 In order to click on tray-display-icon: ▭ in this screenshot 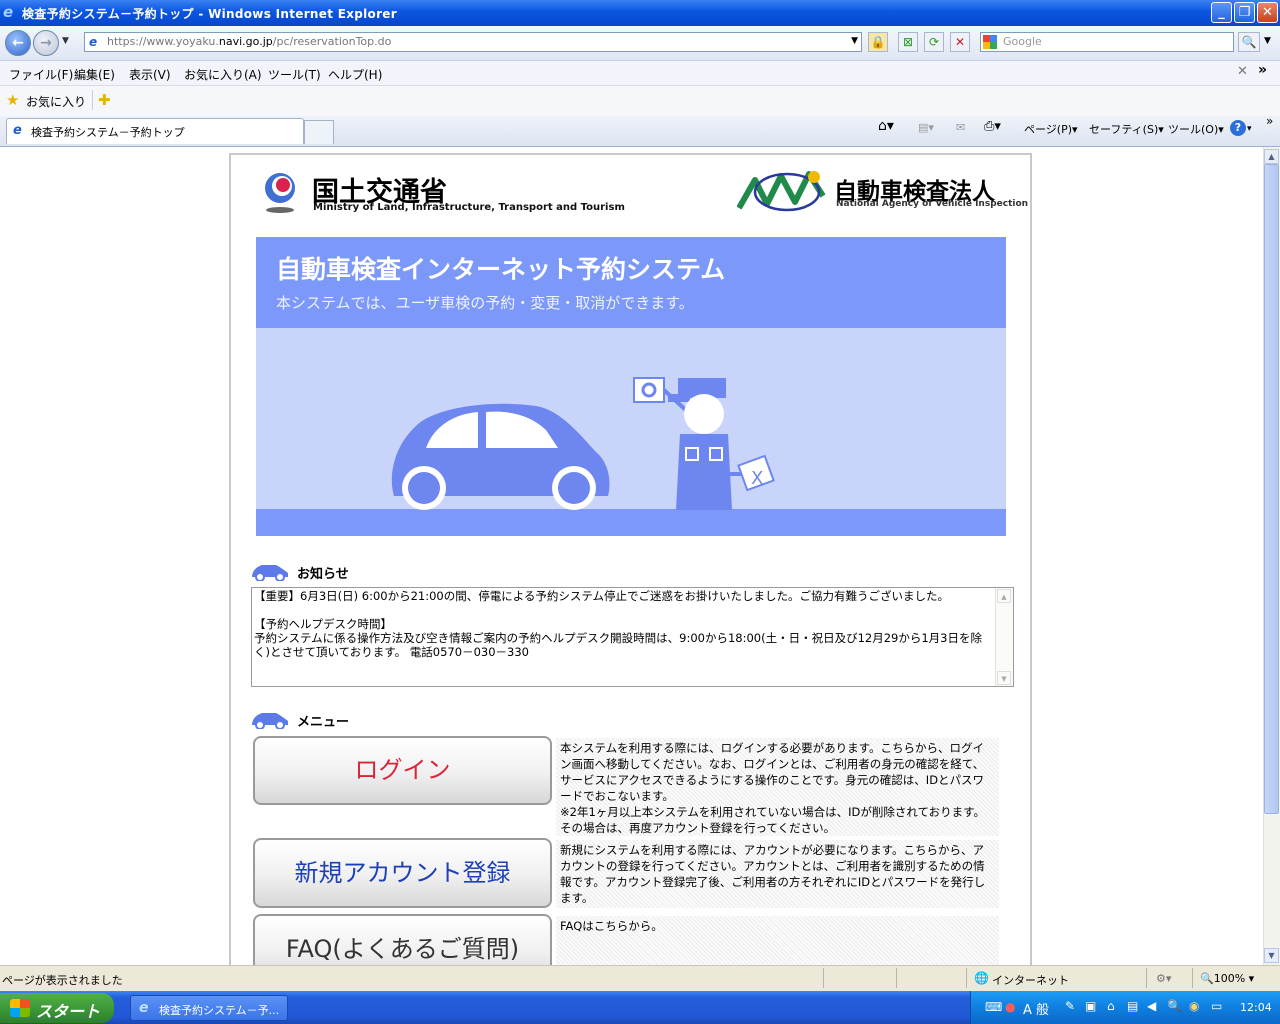, I will do `click(1216, 1006)`.